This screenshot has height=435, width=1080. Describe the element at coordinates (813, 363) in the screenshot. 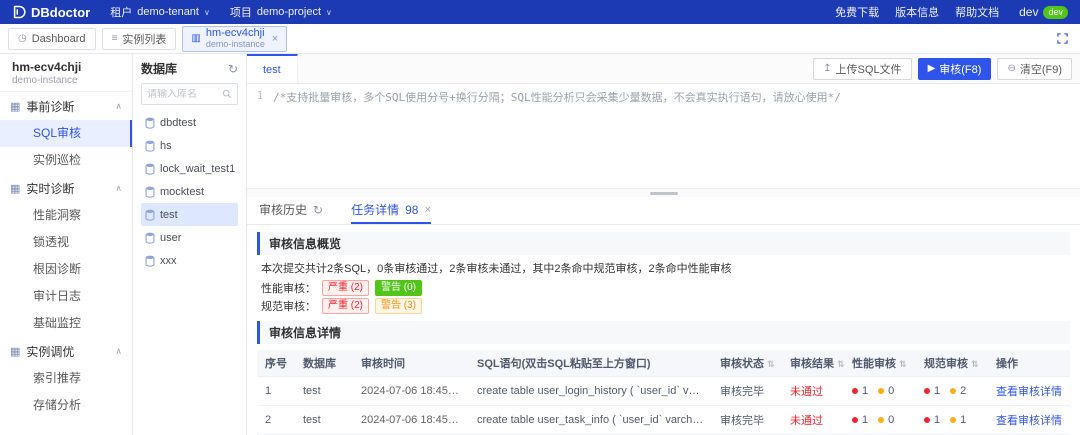

I see `column-header: 审核结果 ⇅` at that location.